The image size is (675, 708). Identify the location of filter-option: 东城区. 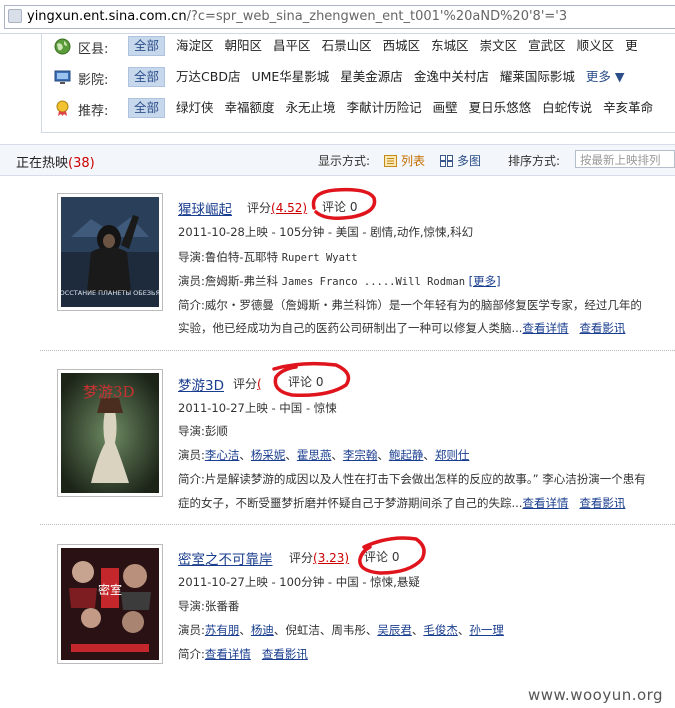
(450, 46).